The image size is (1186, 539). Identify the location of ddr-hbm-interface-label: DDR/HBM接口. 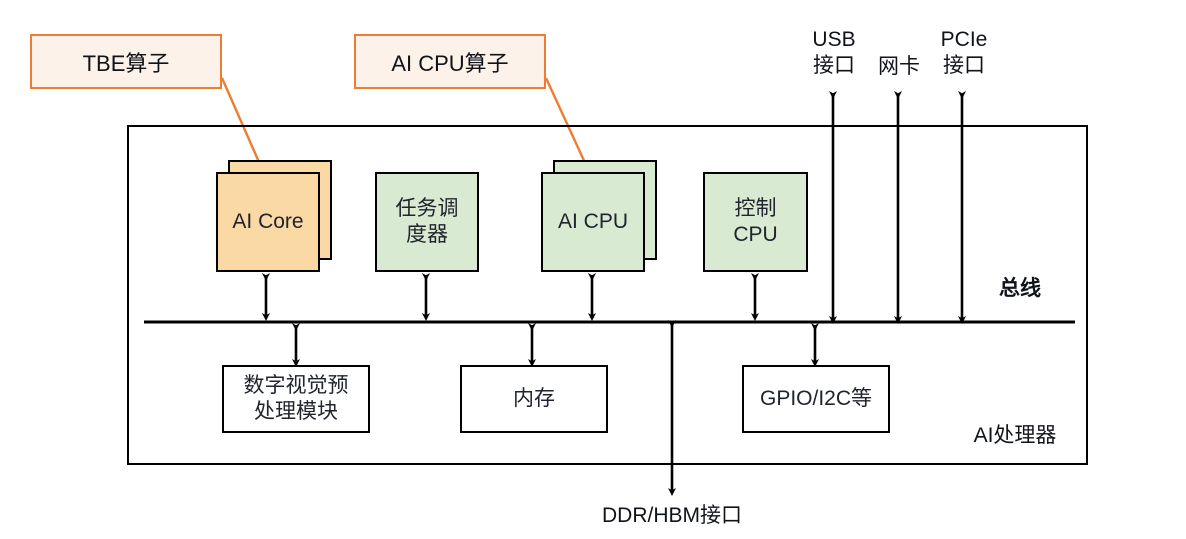
(672, 515).